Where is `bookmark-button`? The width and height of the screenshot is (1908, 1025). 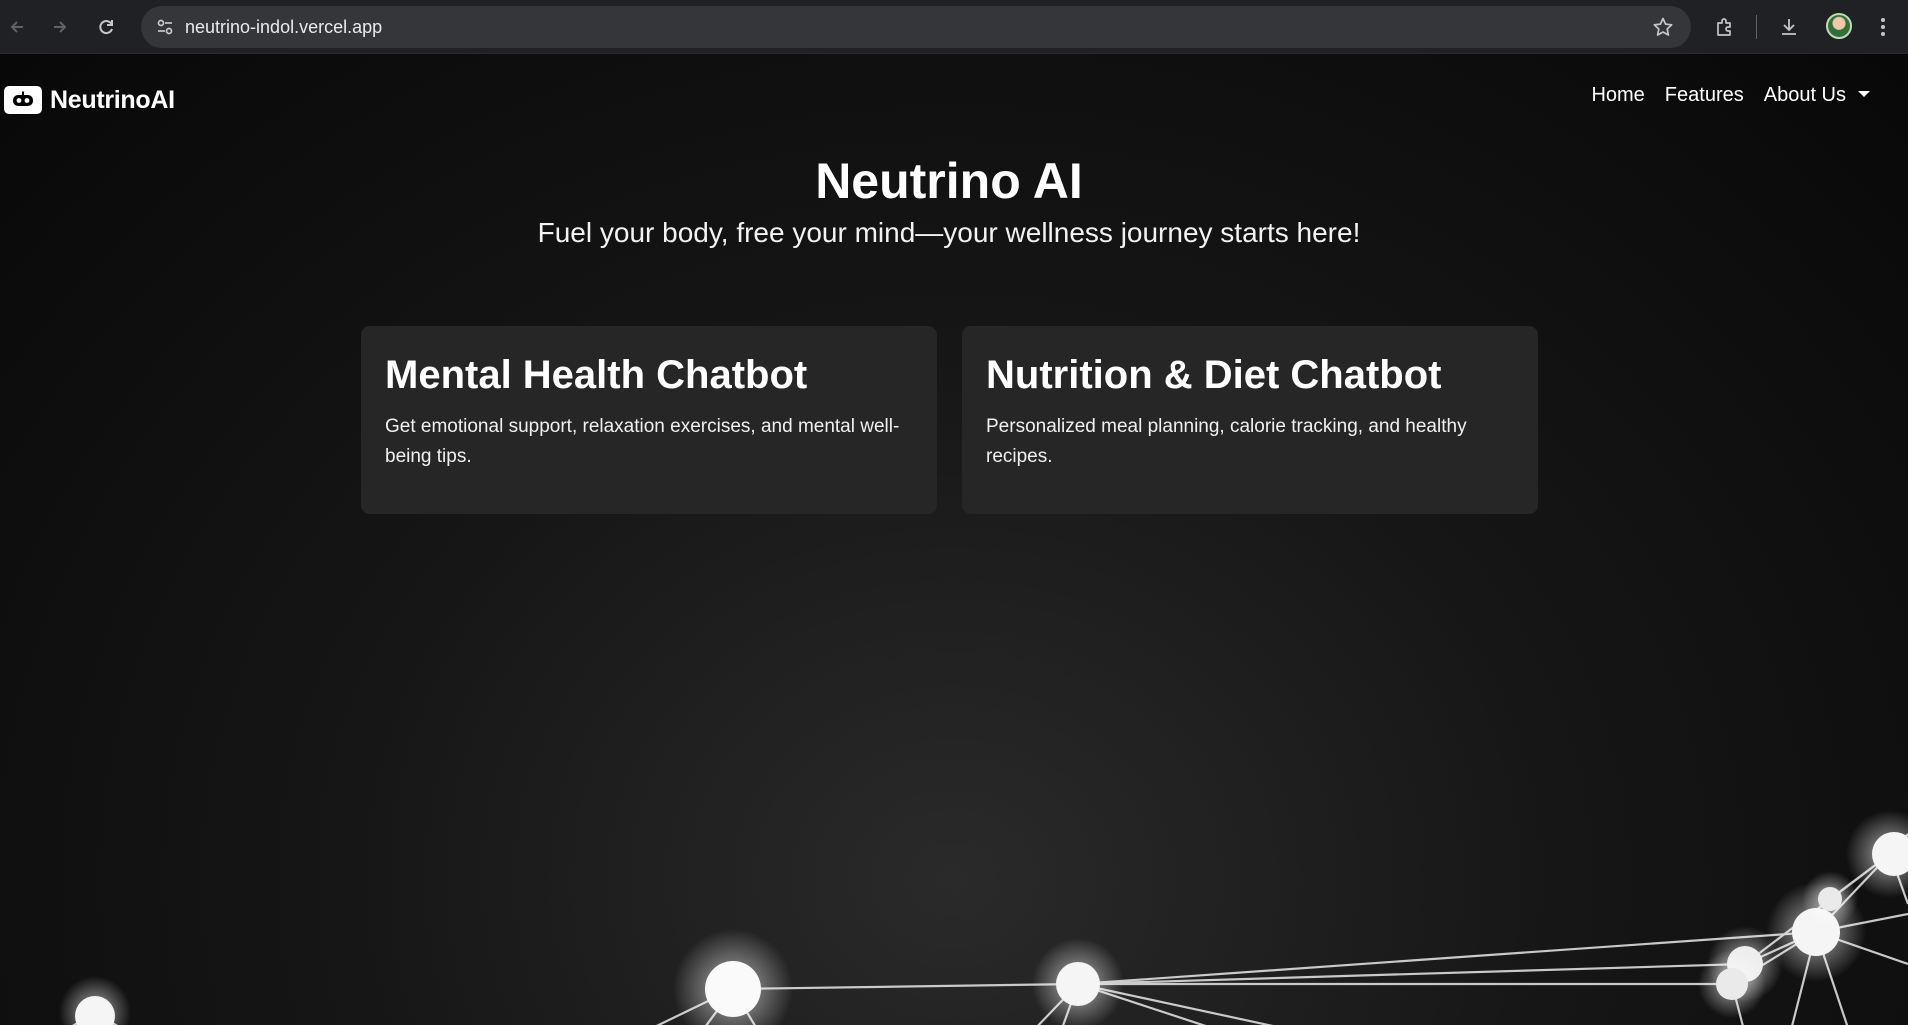 bookmark-button is located at coordinates (1663, 27).